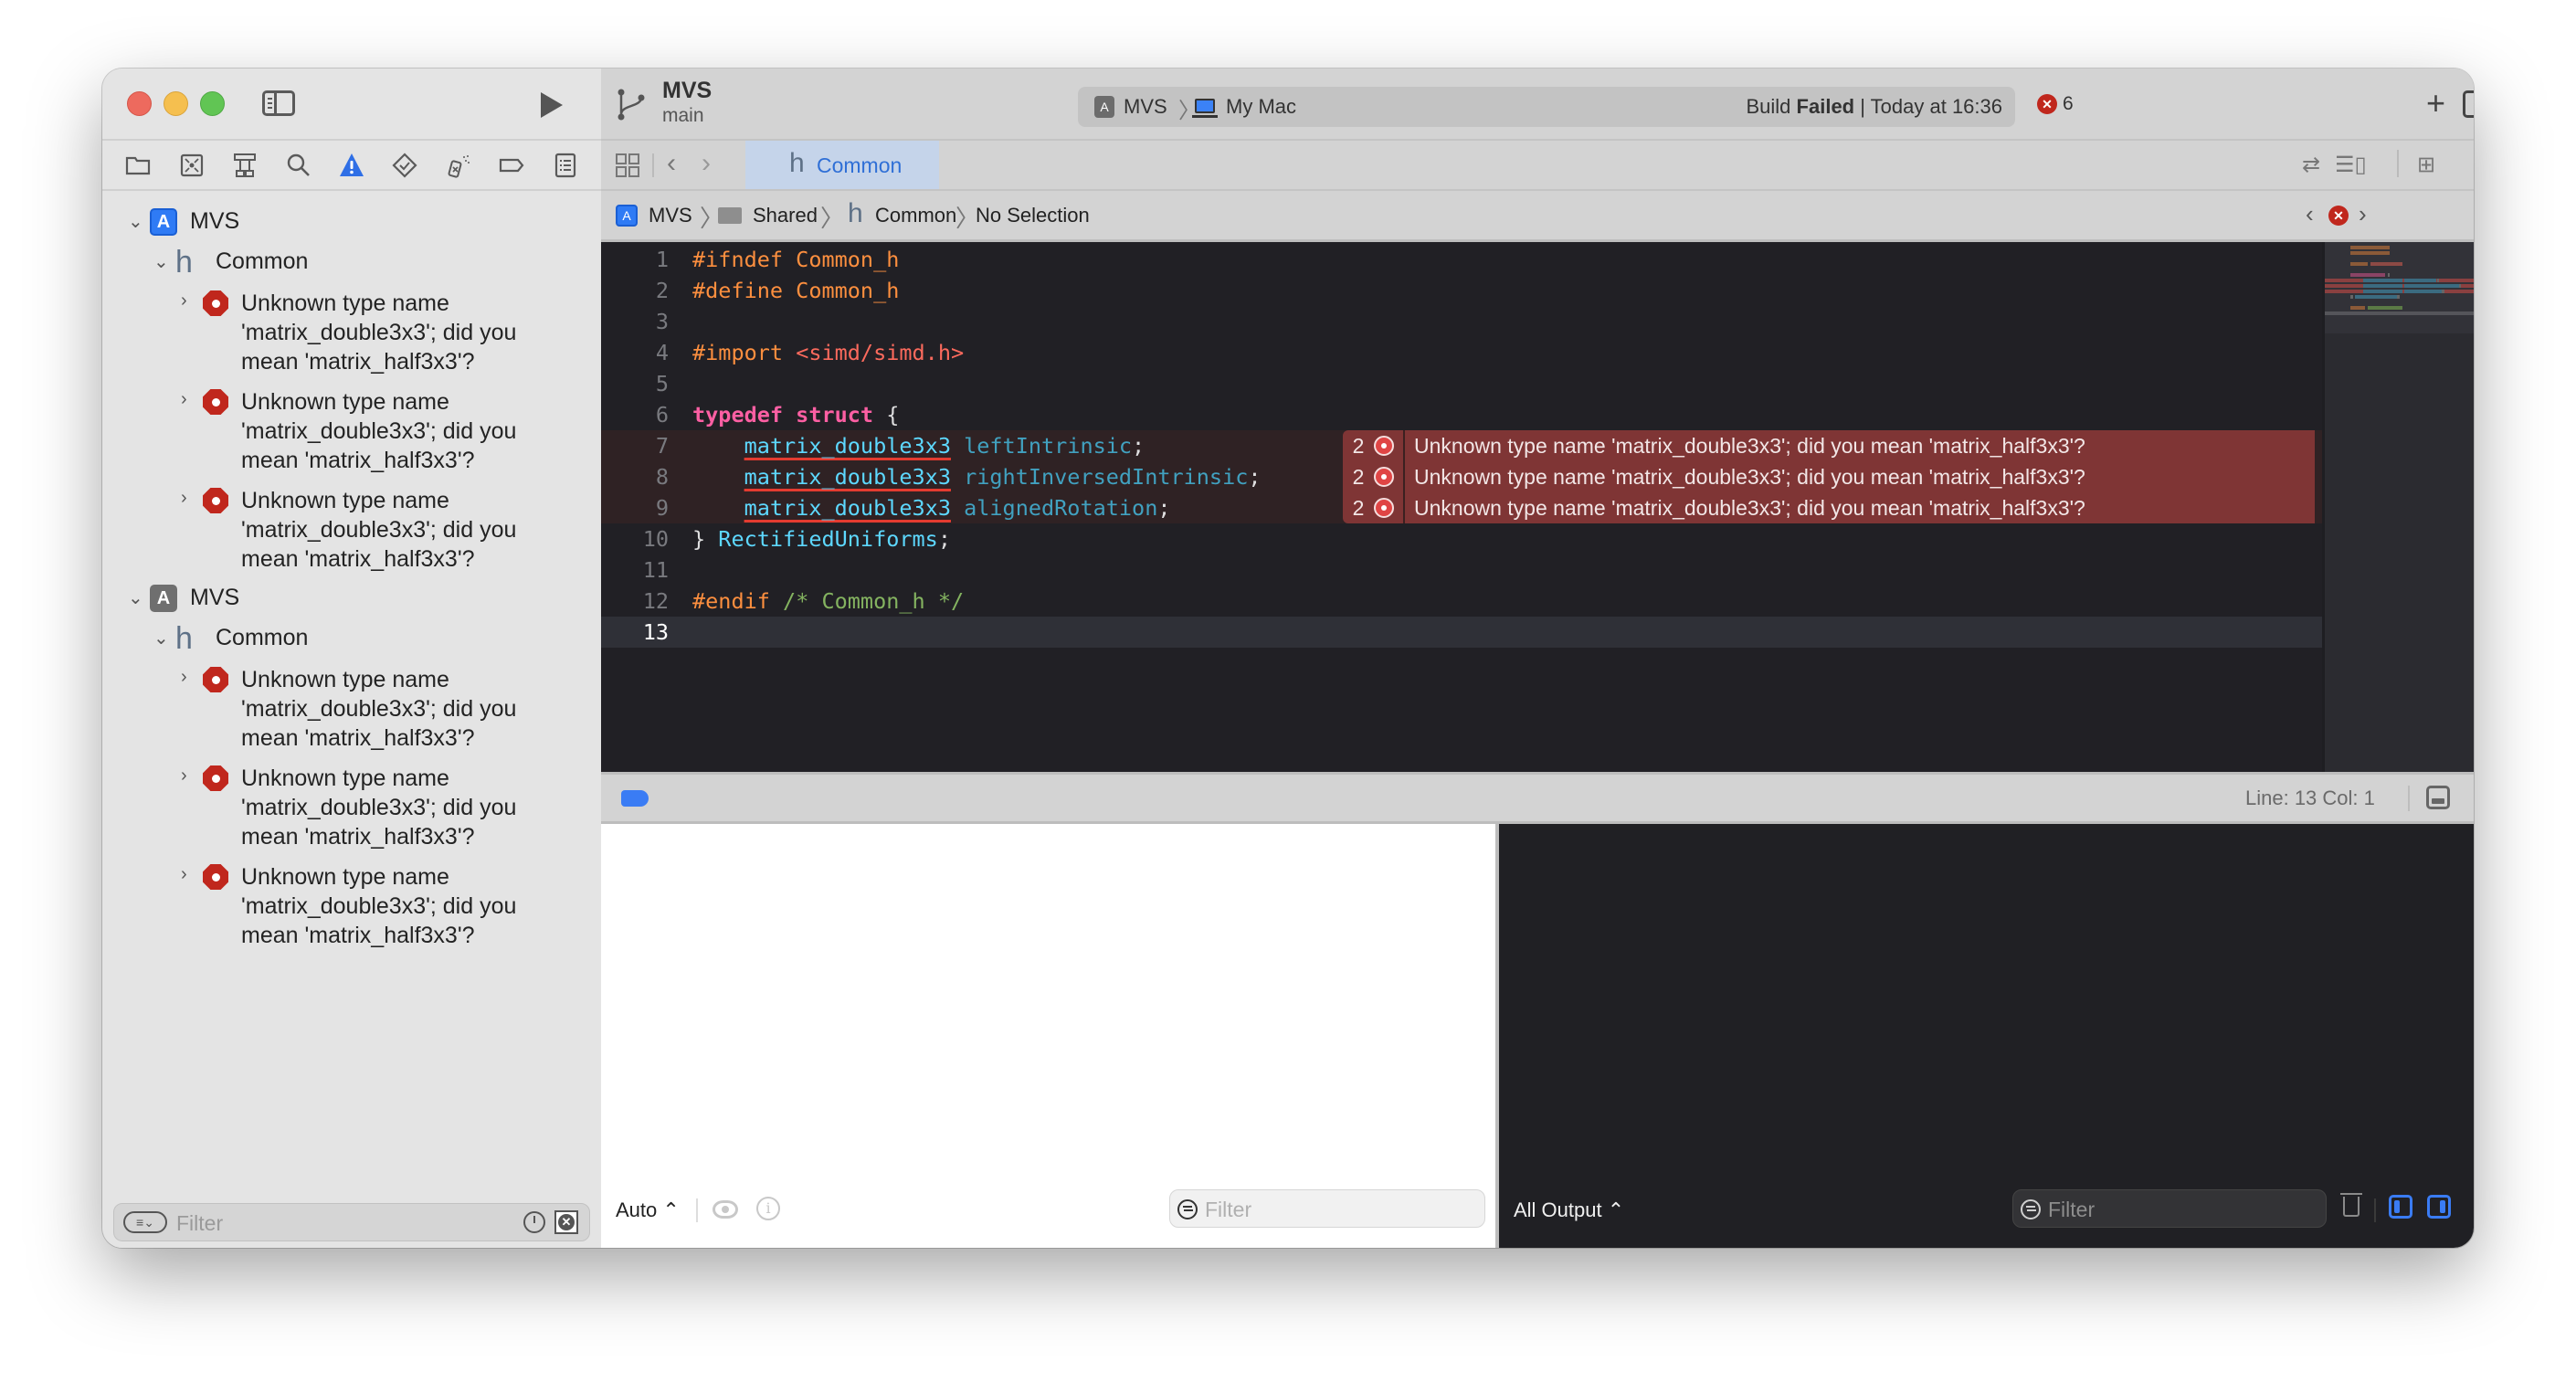 The height and width of the screenshot is (1383, 2576). What do you see at coordinates (635, 538) in the screenshot?
I see `line-number: 10` at bounding box center [635, 538].